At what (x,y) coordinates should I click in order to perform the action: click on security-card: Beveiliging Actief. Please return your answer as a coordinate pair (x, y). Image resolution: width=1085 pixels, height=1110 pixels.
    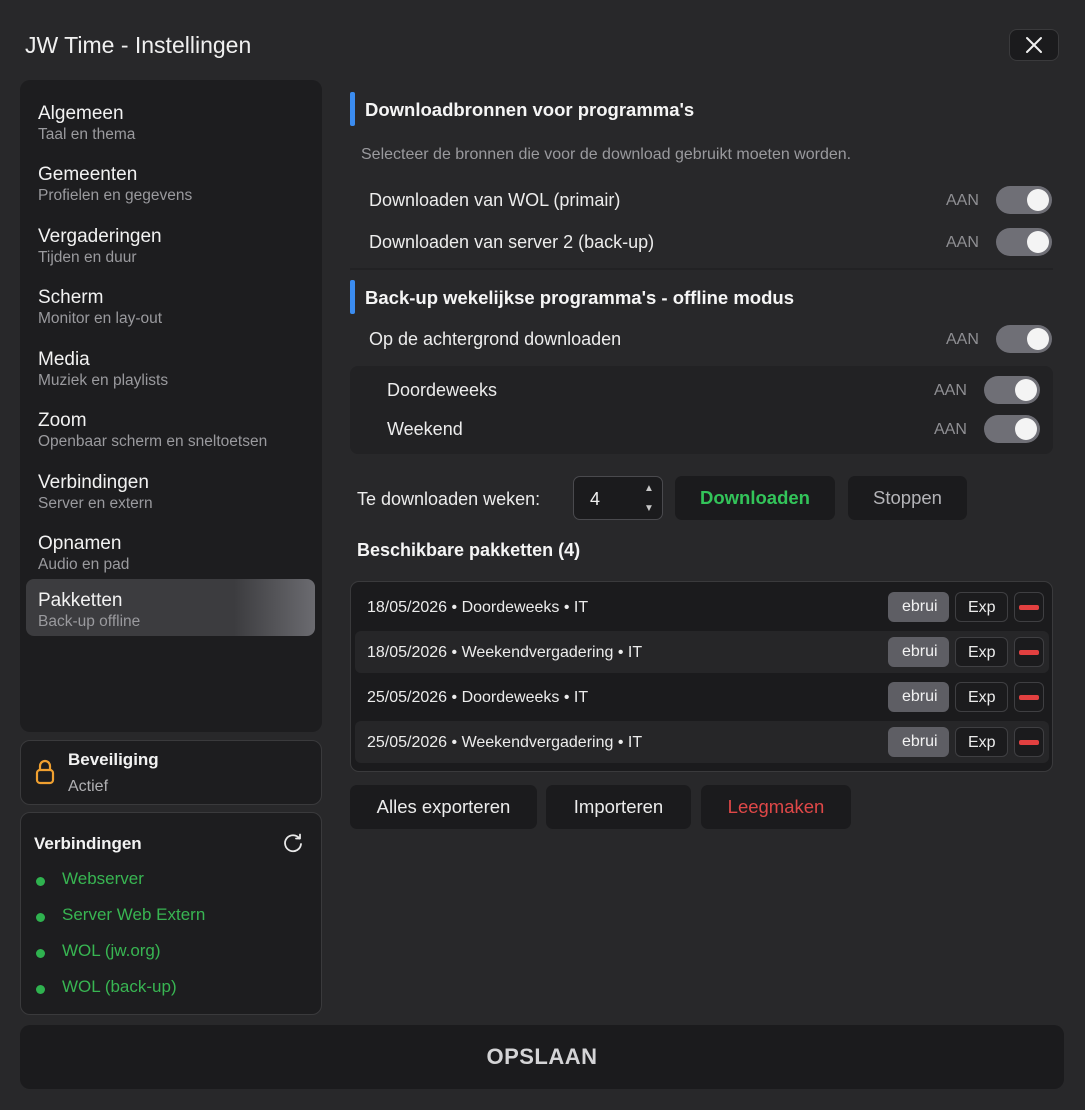
    Looking at the image, I should click on (171, 772).